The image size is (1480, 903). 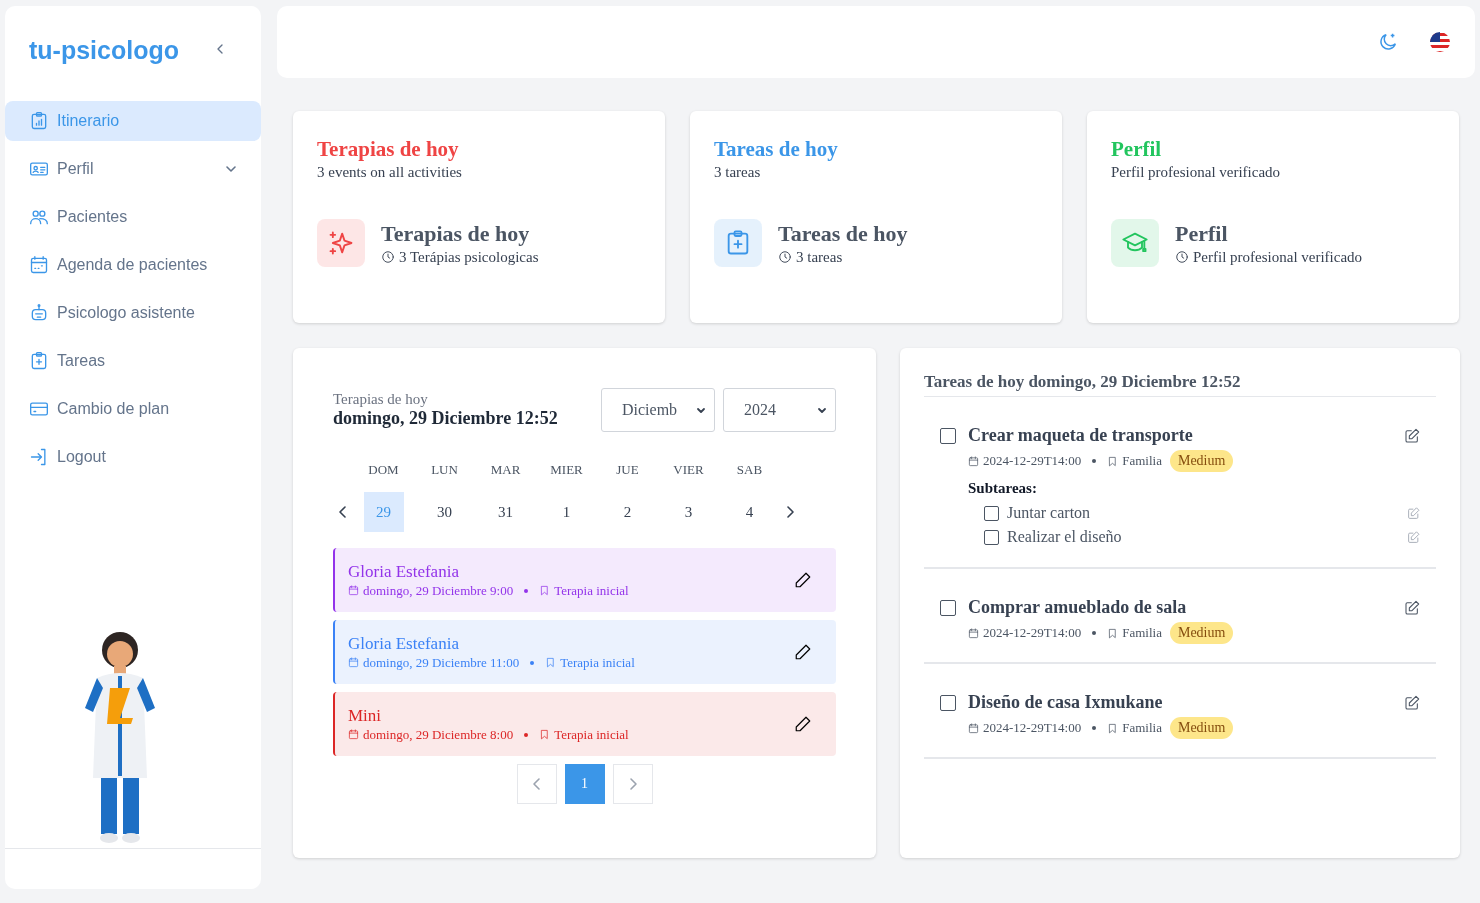 I want to click on event-card: Gloria Estefania domingo, 29 Diciembre 11:00 Terapia inicial, so click(x=584, y=652).